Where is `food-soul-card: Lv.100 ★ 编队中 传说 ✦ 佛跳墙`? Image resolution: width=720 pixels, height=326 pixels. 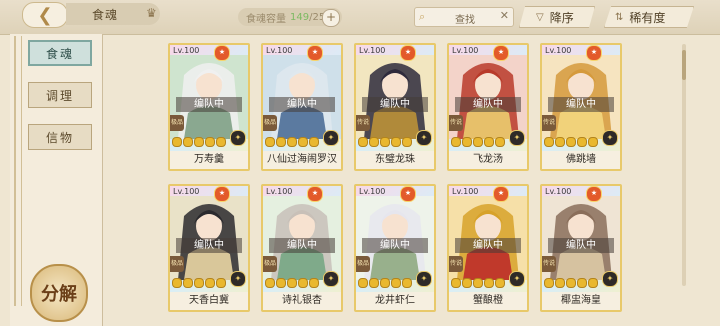
food-soul-card: Lv.100 ★ 编队中 传说 ✦ 佛跳墙 is located at coordinates (581, 107).